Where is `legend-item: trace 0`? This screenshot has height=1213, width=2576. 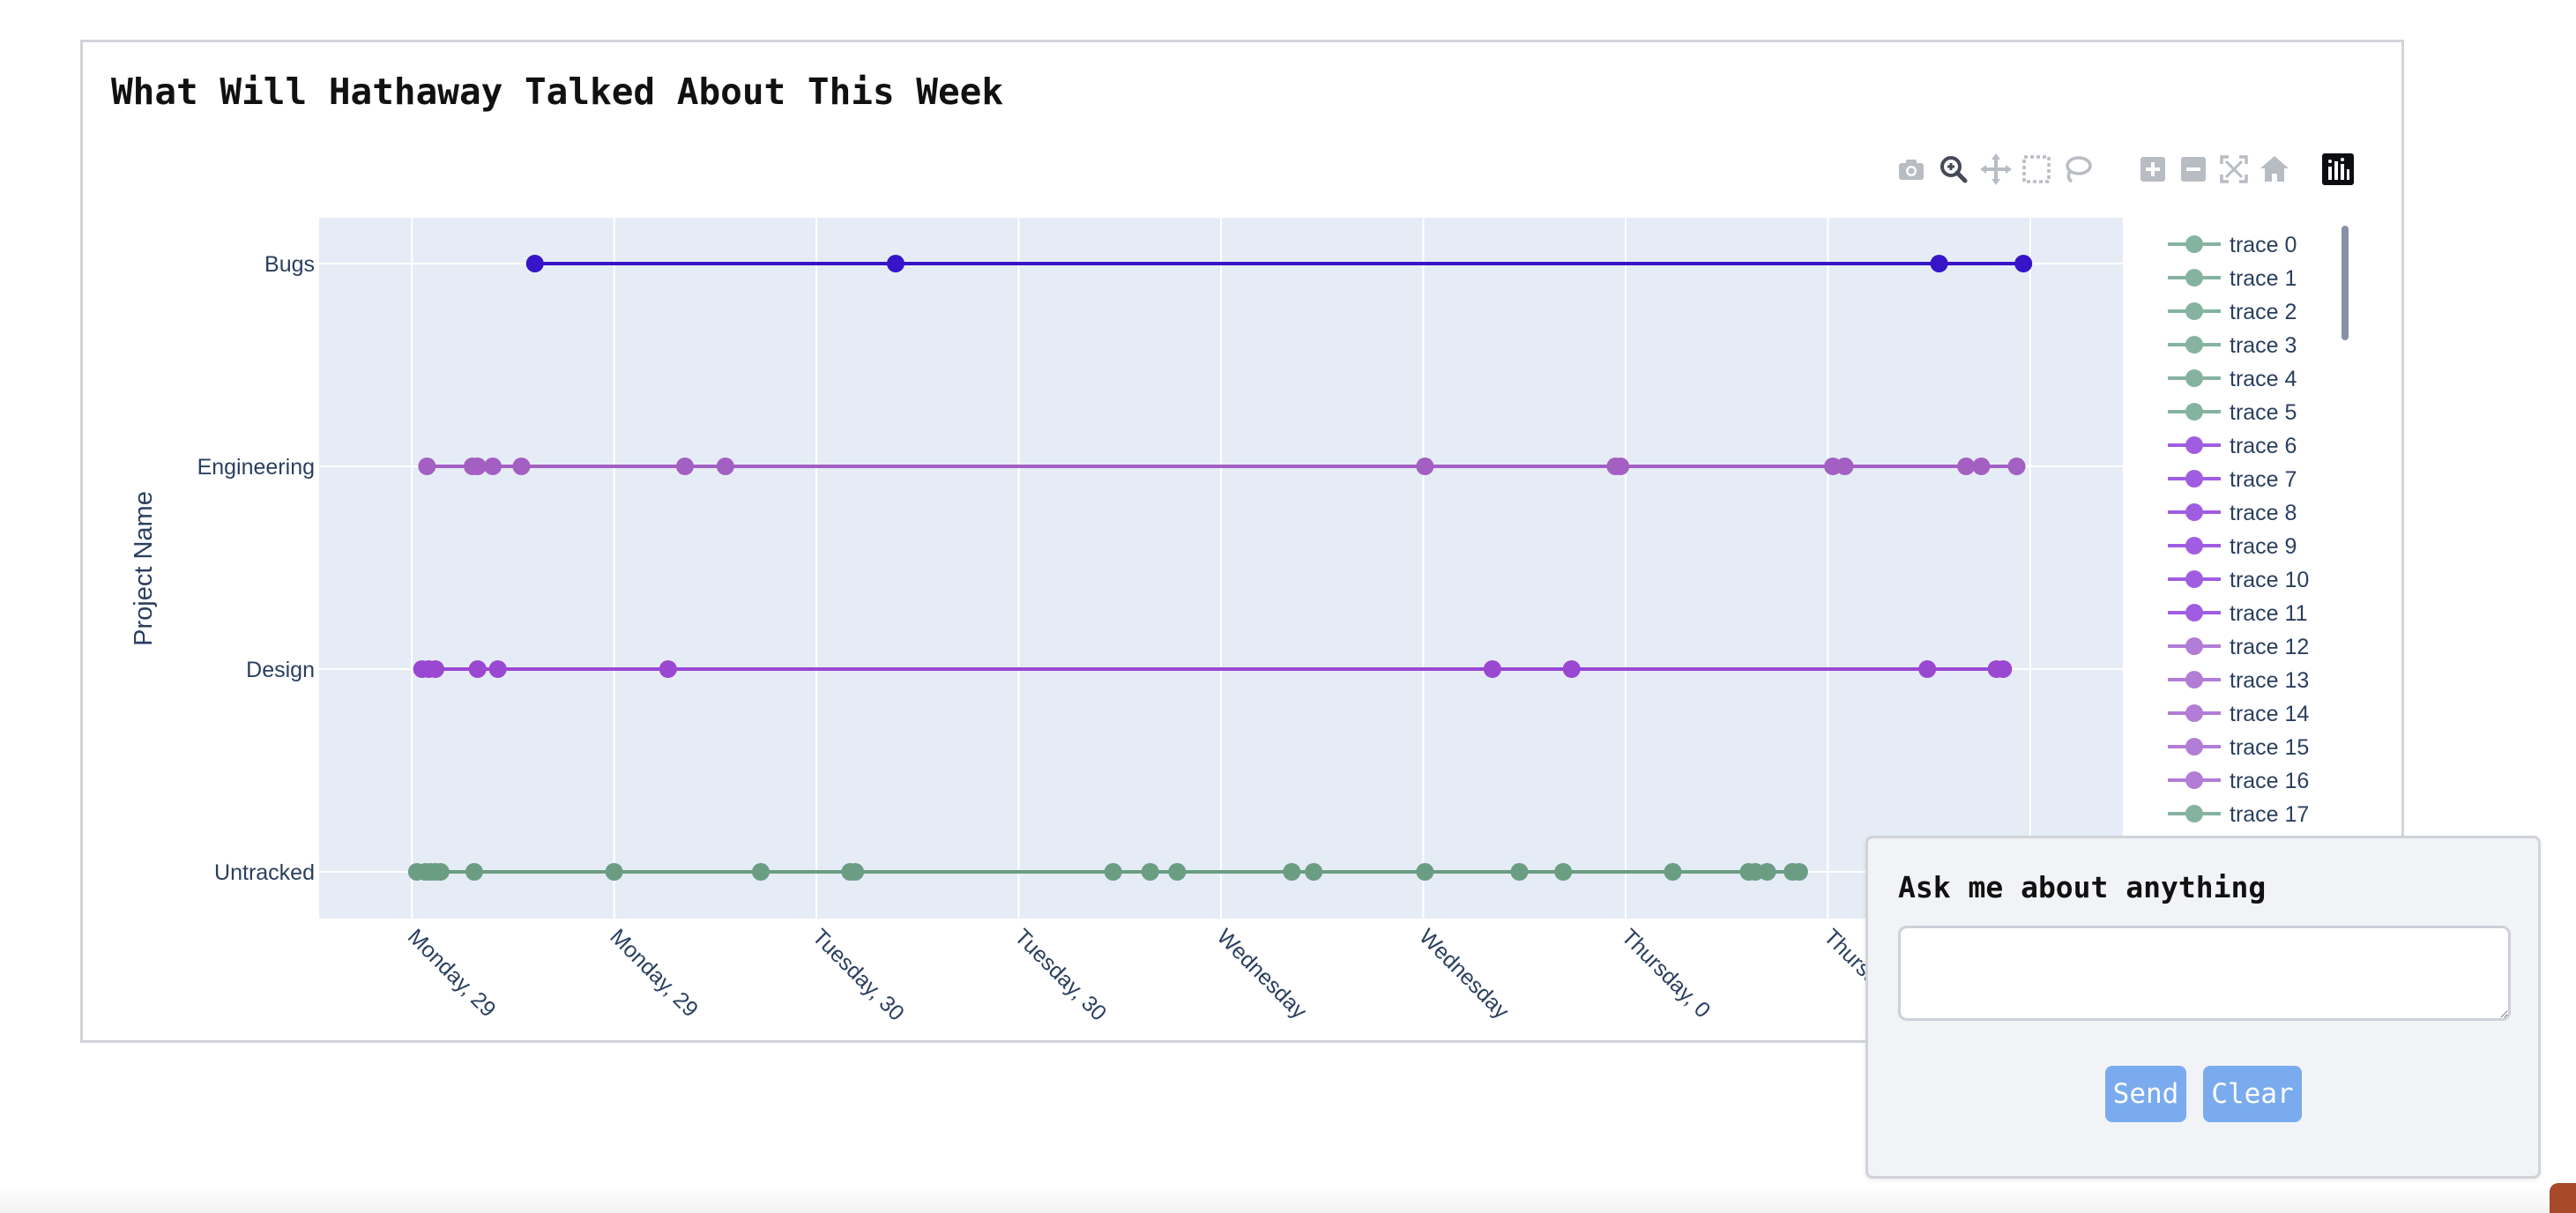 legend-item: trace 0 is located at coordinates (2232, 245).